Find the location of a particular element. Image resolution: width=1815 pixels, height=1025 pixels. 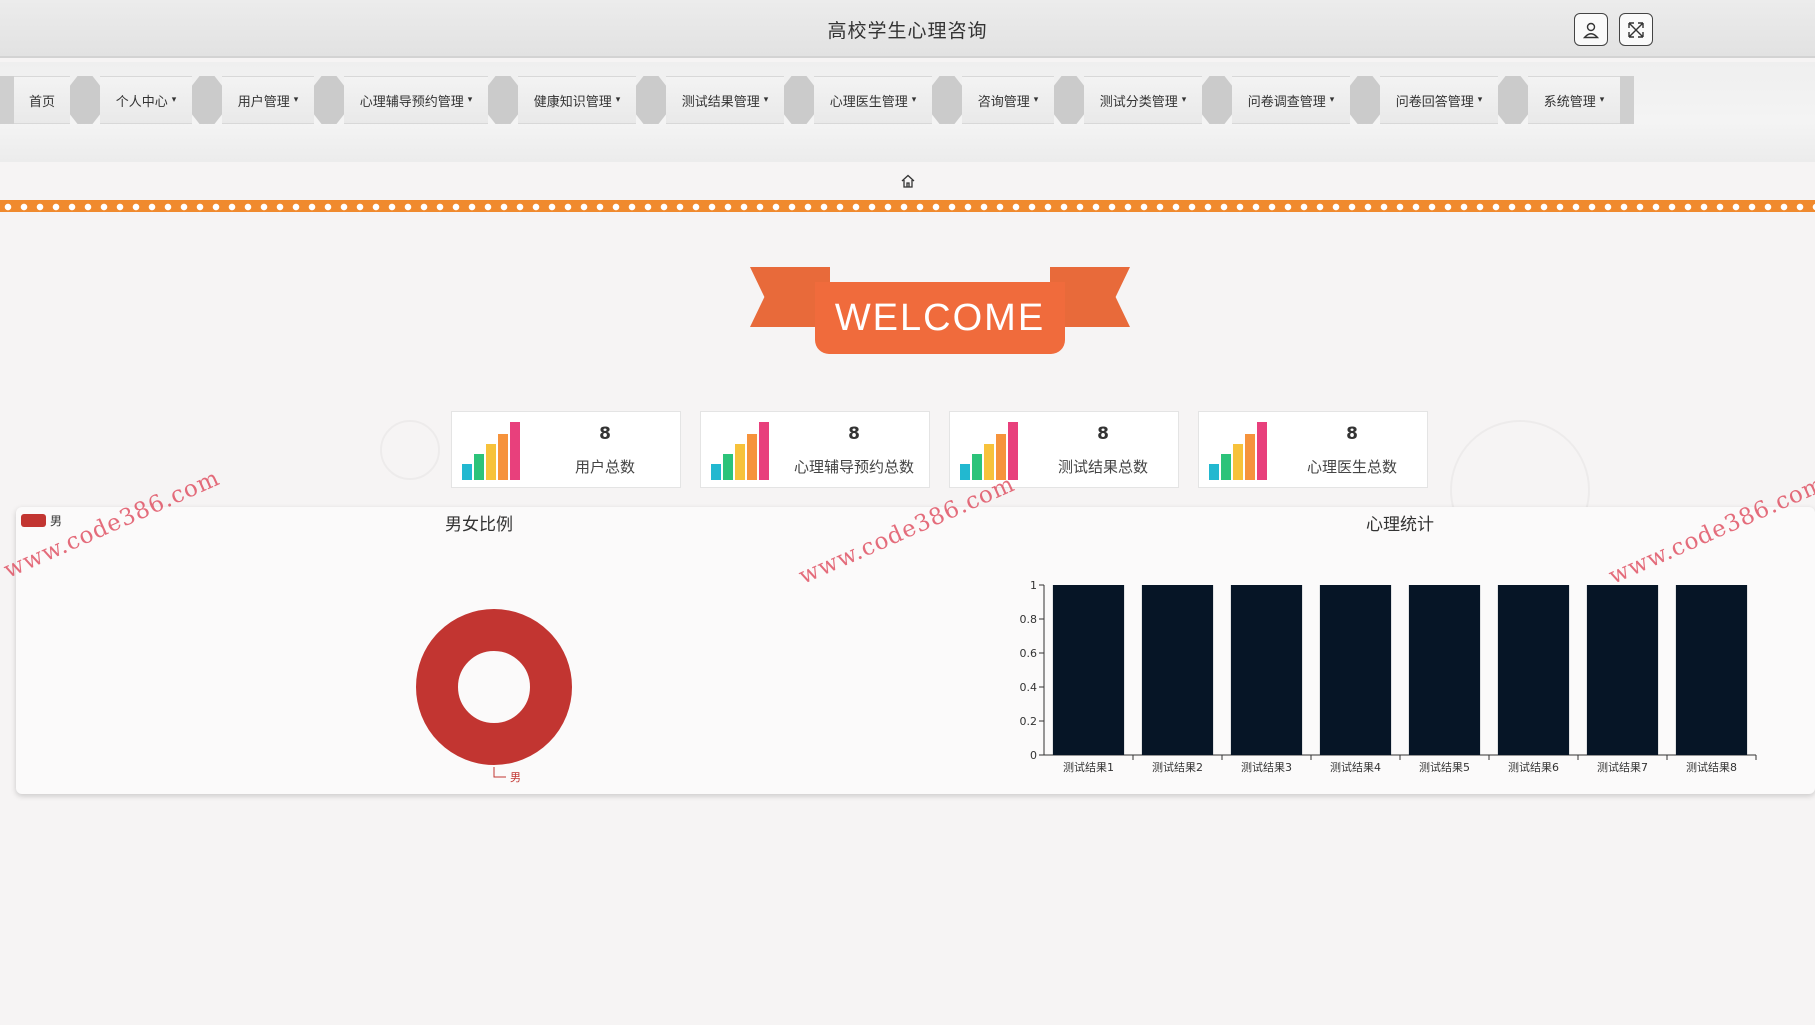

bar-chart-title: 心理统计 is located at coordinates (1400, 525).